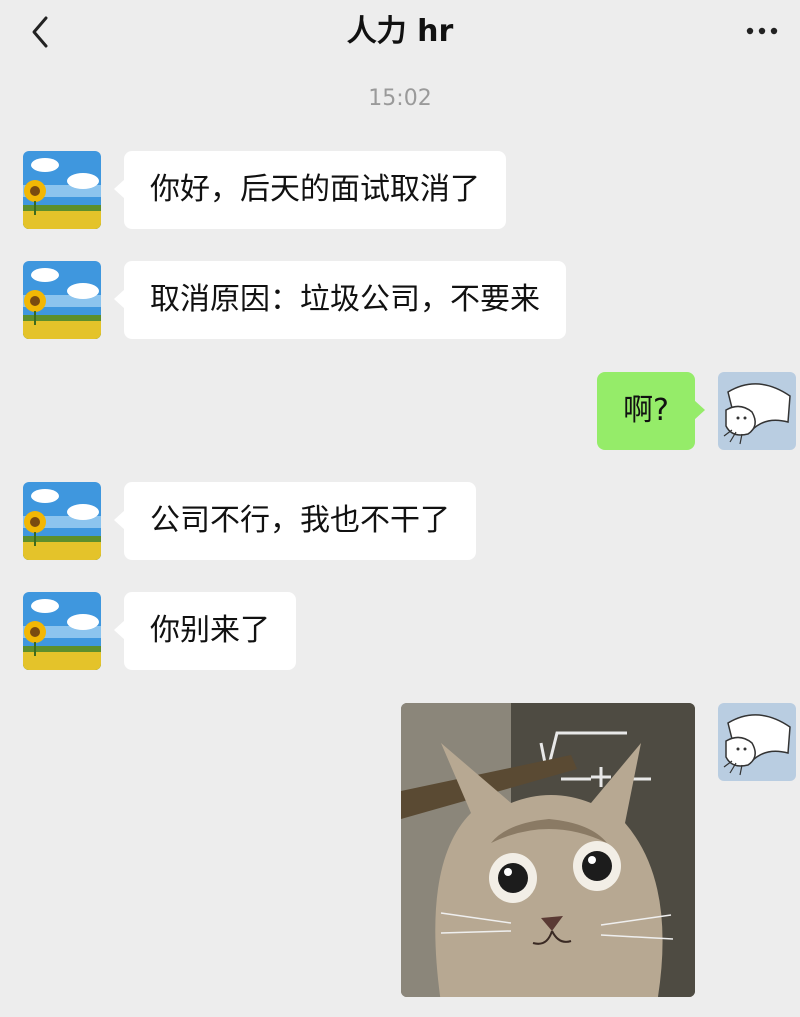  I want to click on message-bubble: 你别来了, so click(205, 631).